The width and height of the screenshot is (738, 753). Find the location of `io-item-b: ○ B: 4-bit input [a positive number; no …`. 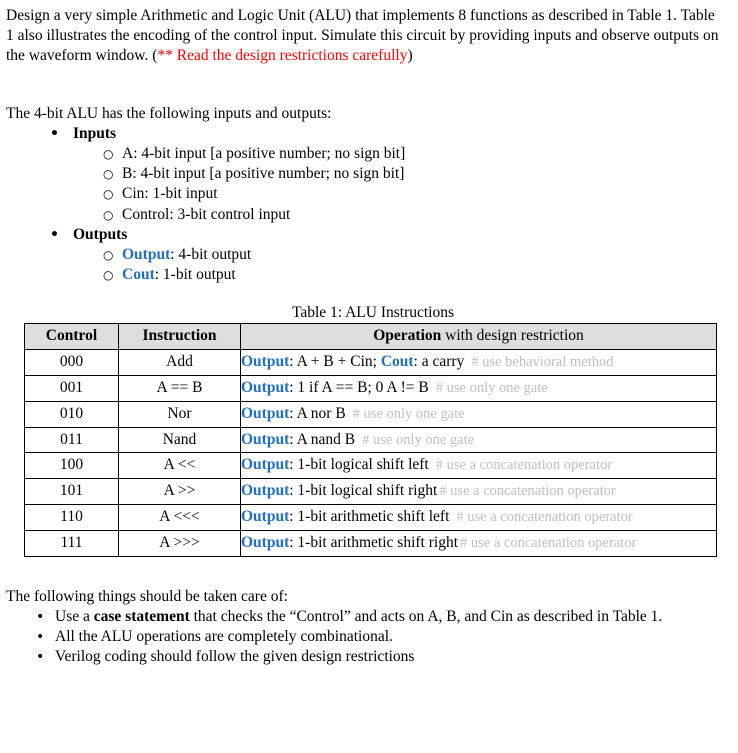

io-item-b: ○ B: 4-bit input [a positive number; no … is located at coordinates (401, 174).